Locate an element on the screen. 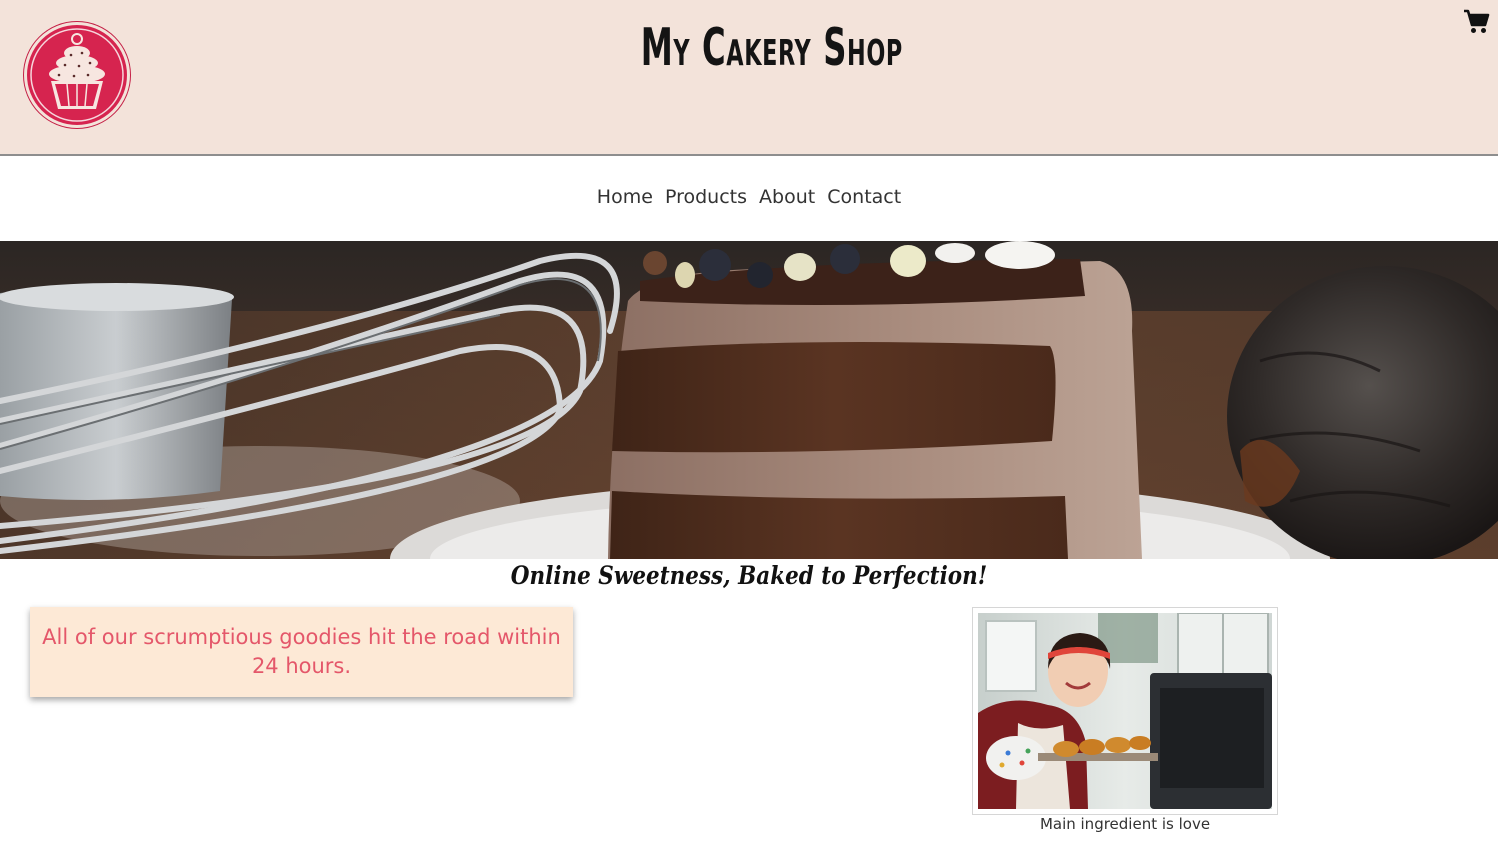 This screenshot has height=859, width=1498. nav-item-contact: Contact is located at coordinates (864, 197).